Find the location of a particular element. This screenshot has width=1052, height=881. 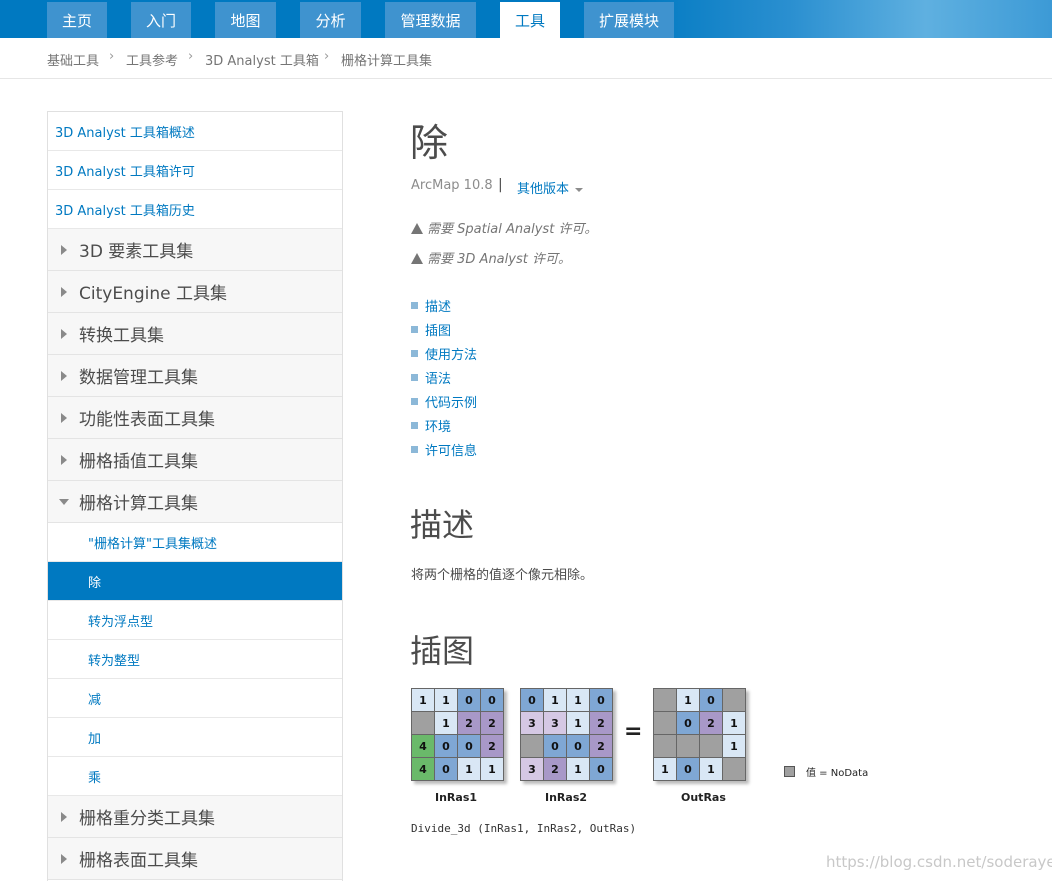

breadcrumb-item: 栅格计算工具集 is located at coordinates (386, 59).